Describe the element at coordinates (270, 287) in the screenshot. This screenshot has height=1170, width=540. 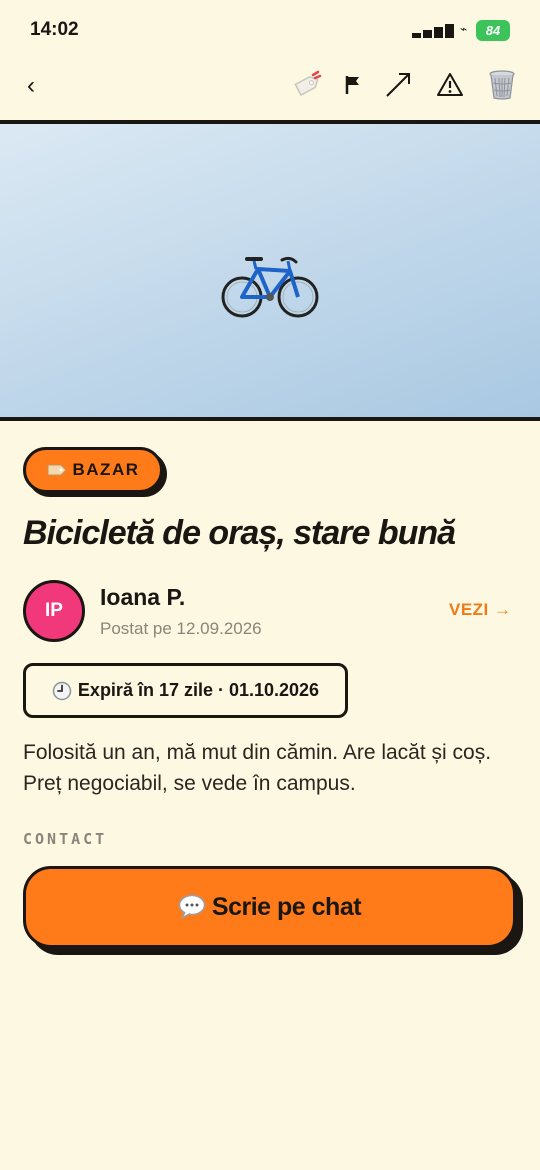
I see `bicycle-icon` at that location.